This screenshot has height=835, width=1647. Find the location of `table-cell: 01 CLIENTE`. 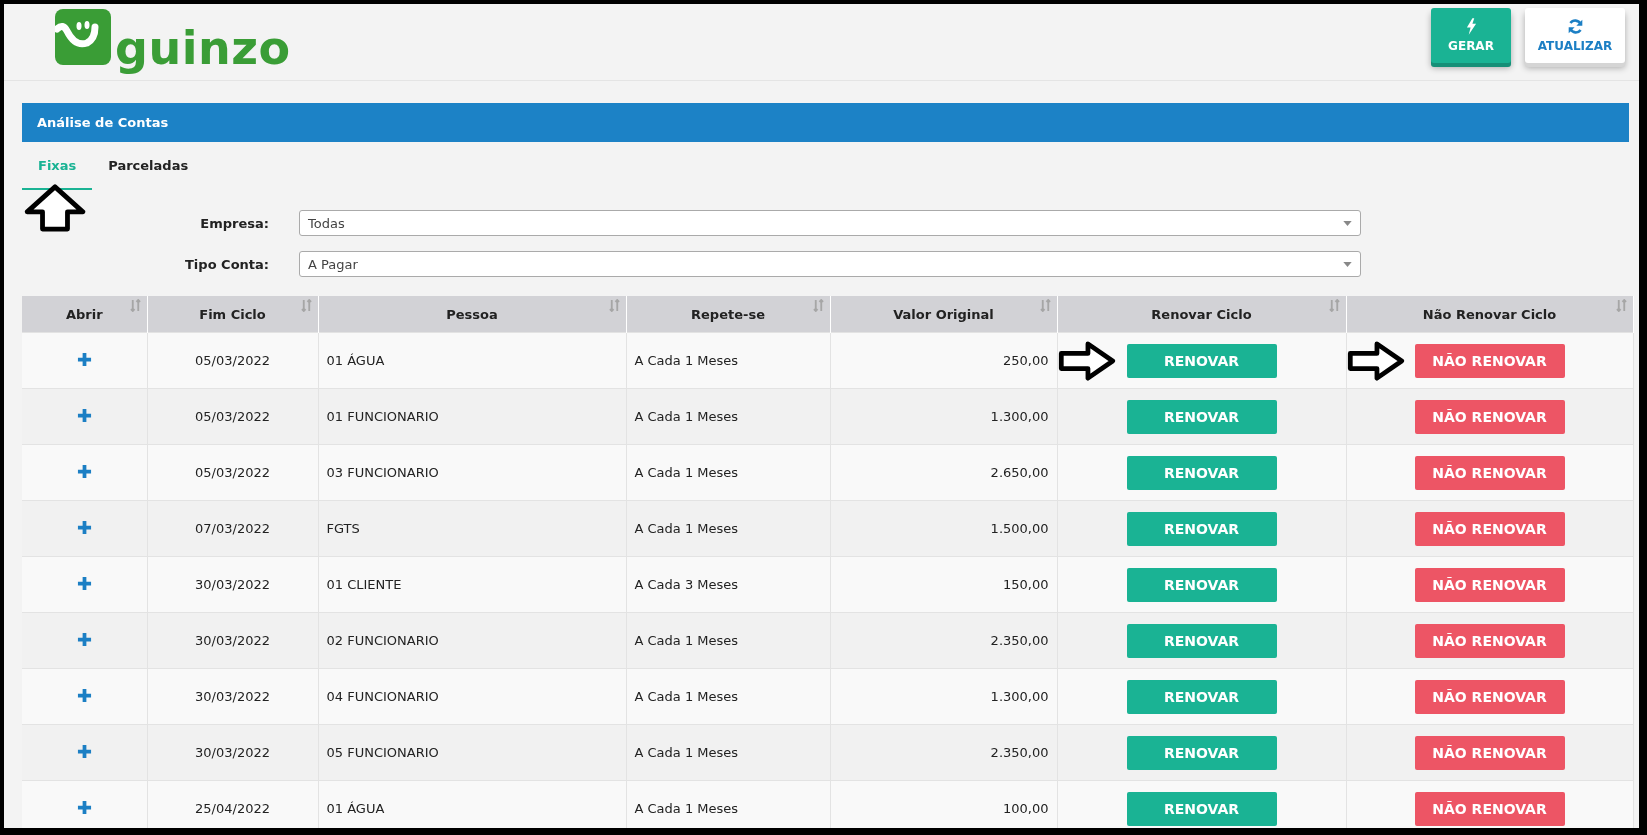

table-cell: 01 CLIENTE is located at coordinates (472, 584).